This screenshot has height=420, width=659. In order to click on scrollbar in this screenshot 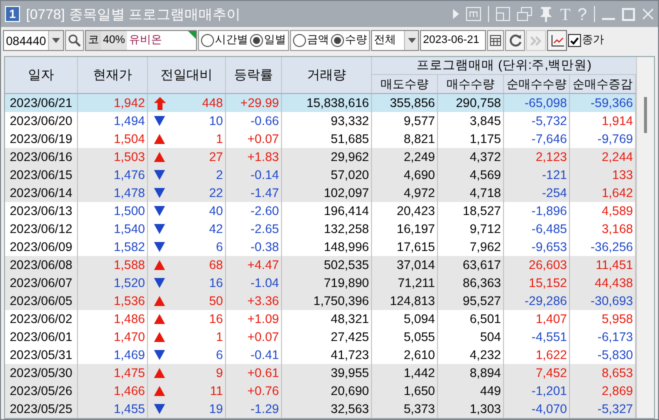, I will do `click(645, 237)`.